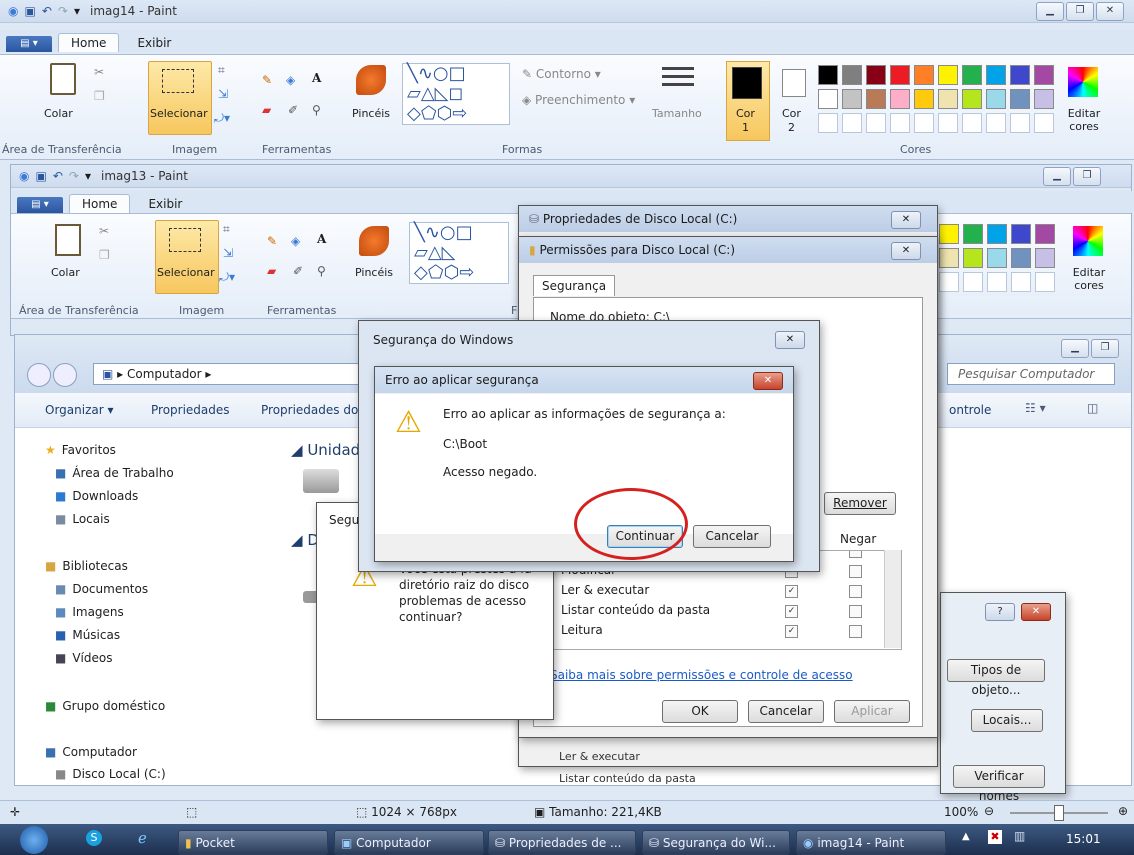 The height and width of the screenshot is (855, 1134). Describe the element at coordinates (966, 836) in the screenshot. I see `tray-expand-icon: ▲` at that location.